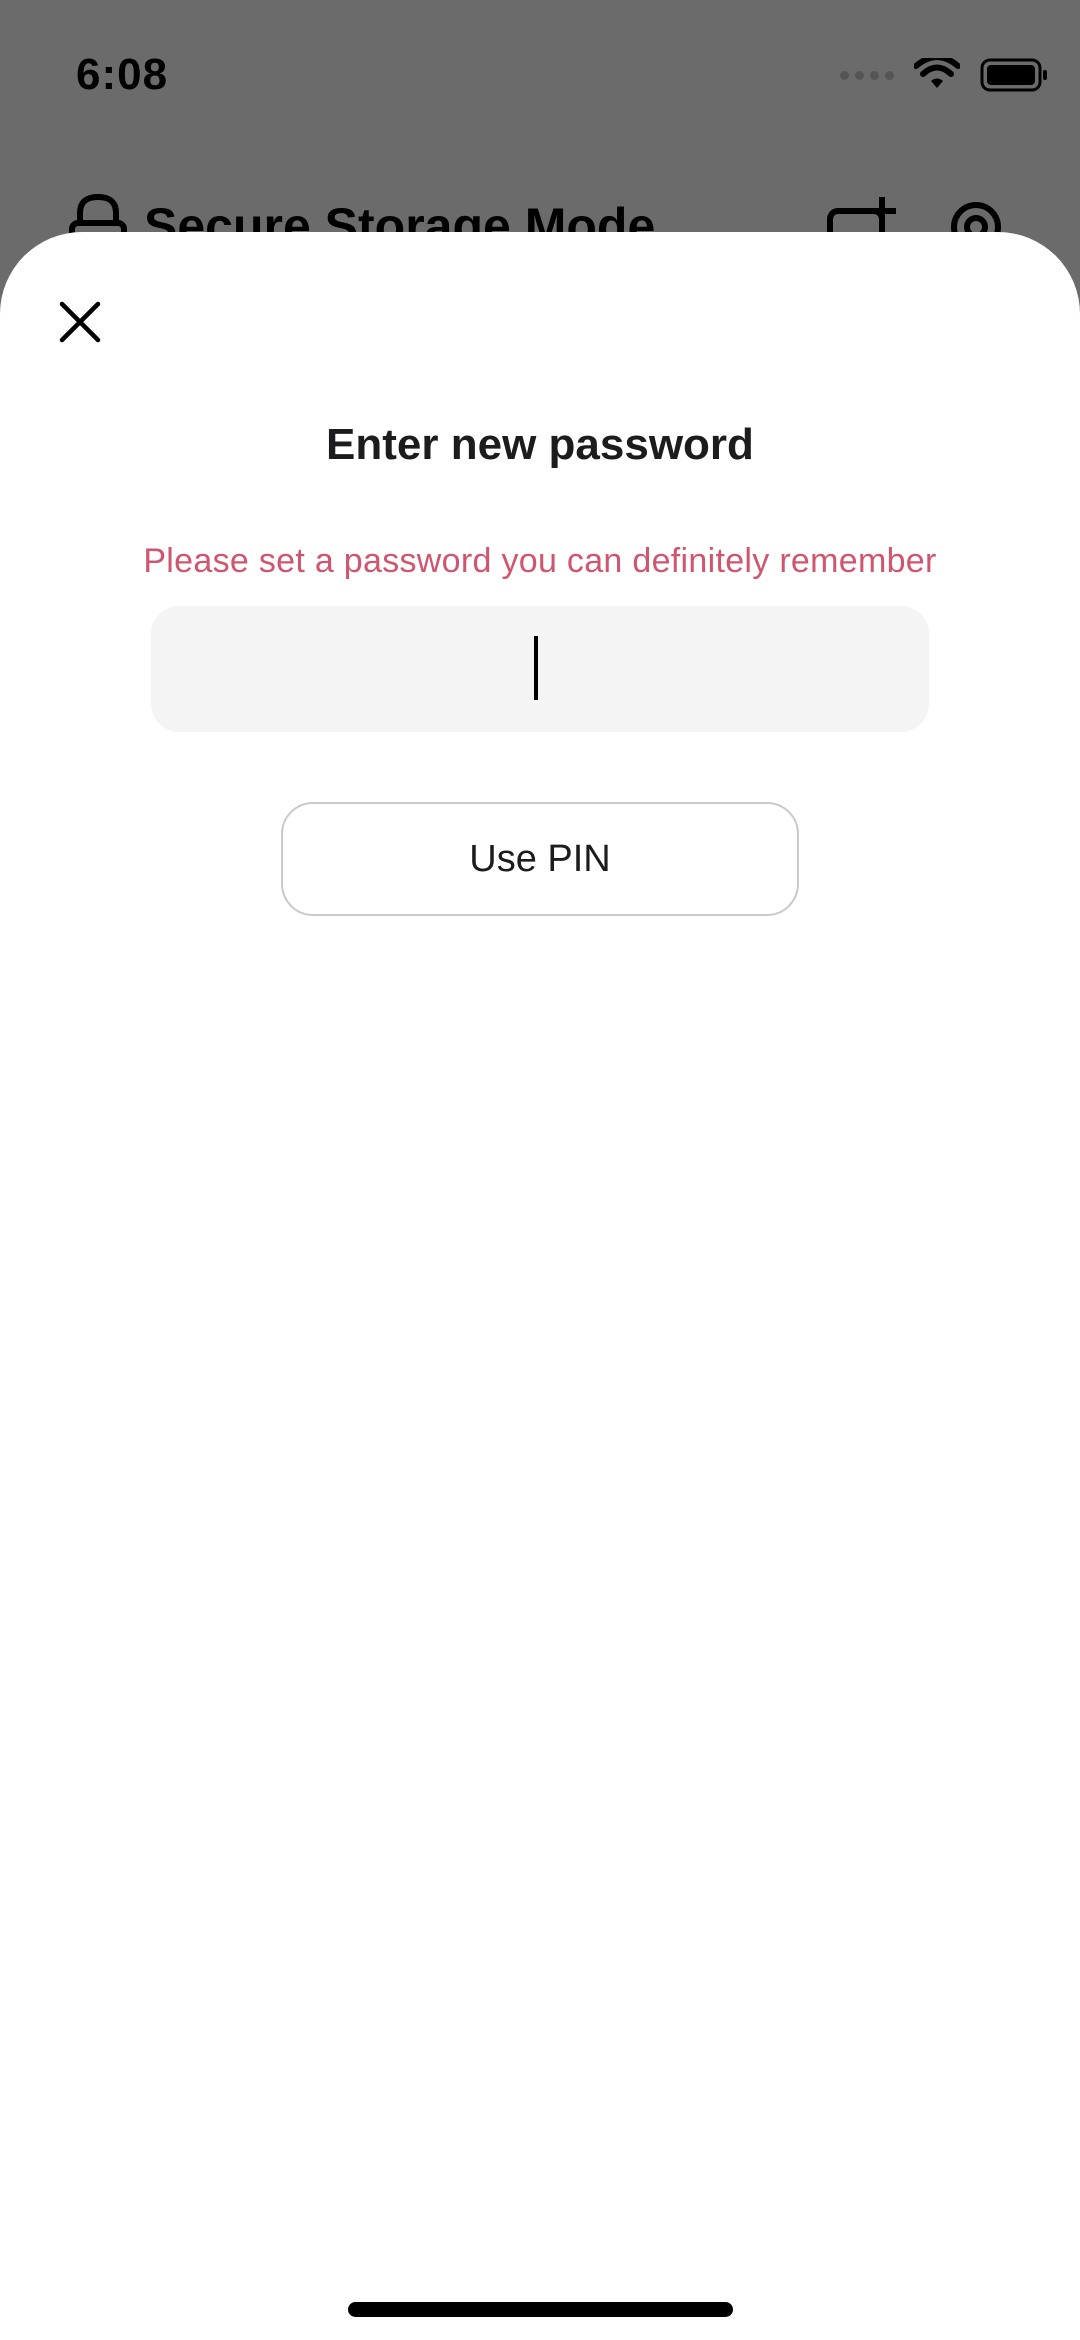 The image size is (1080, 2340). I want to click on sheet-title: Enter new password, so click(540, 444).